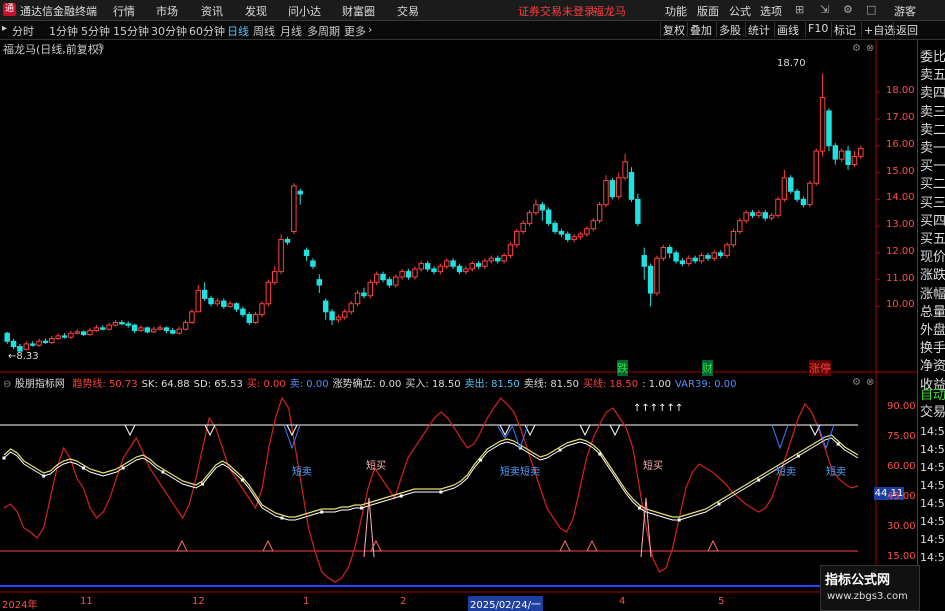  What do you see at coordinates (932, 167) in the screenshot?
I see `sidebar-field-label: 买一` at bounding box center [932, 167].